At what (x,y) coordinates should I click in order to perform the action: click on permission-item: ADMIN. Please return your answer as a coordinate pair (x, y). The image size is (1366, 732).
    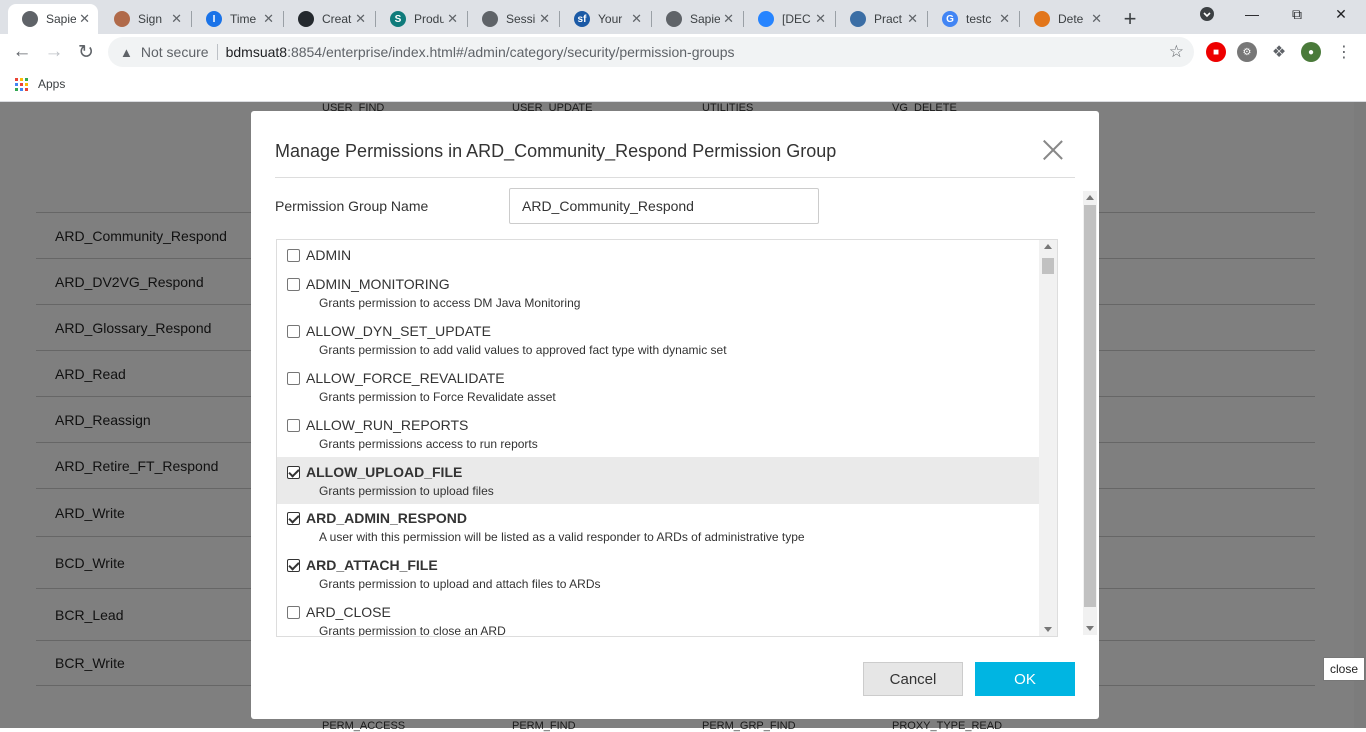
    Looking at the image, I should click on (658, 255).